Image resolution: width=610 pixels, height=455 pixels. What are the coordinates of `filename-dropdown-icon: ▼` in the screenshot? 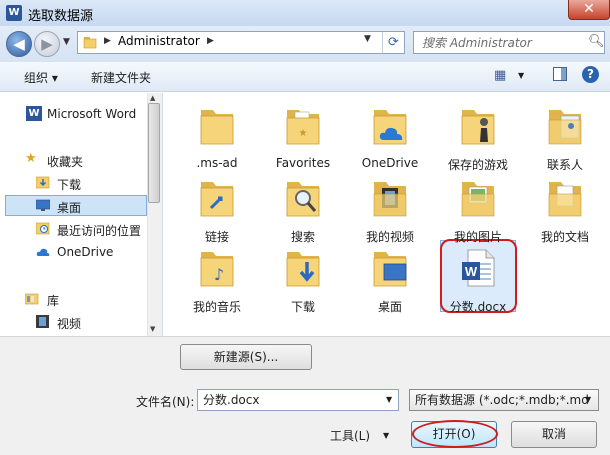 It's located at (389, 399).